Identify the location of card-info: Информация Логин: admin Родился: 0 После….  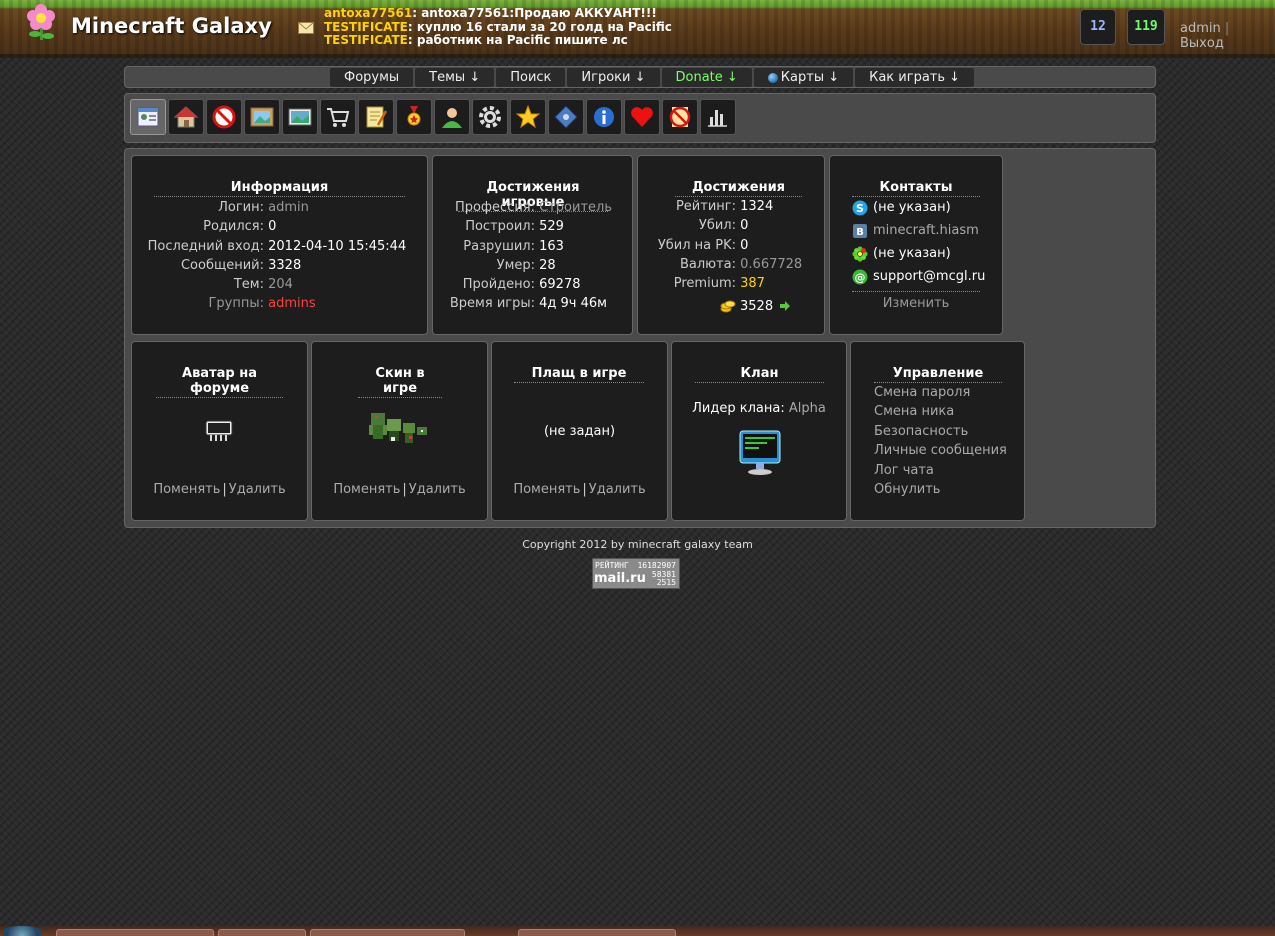
(279, 245).